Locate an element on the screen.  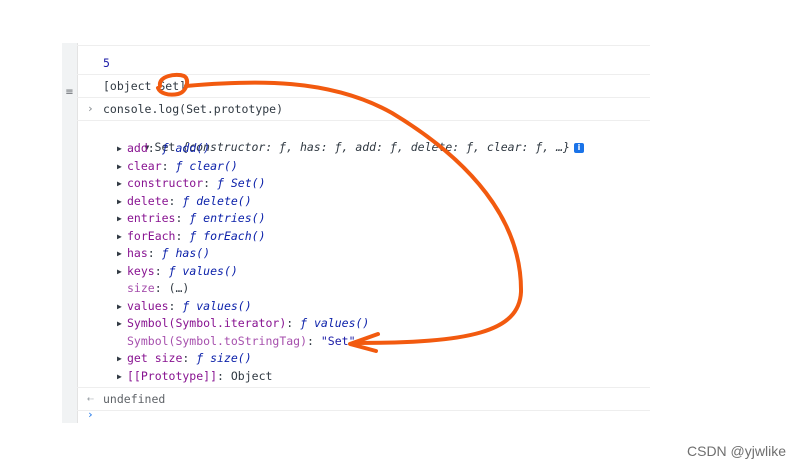
watermark: CSDN @yjwlike is located at coordinates (736, 451).